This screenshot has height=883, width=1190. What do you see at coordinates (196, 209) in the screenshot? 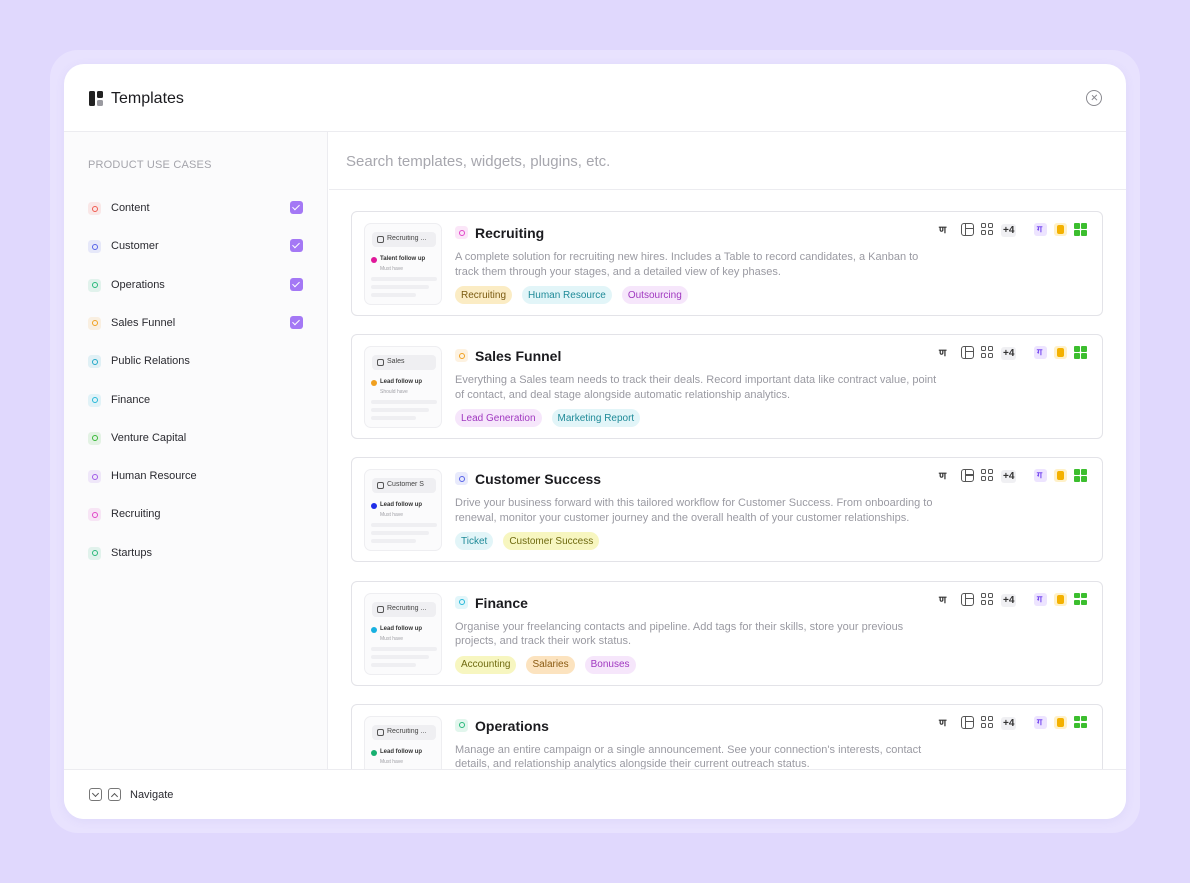
I see `sidebar-item-content: Content` at bounding box center [196, 209].